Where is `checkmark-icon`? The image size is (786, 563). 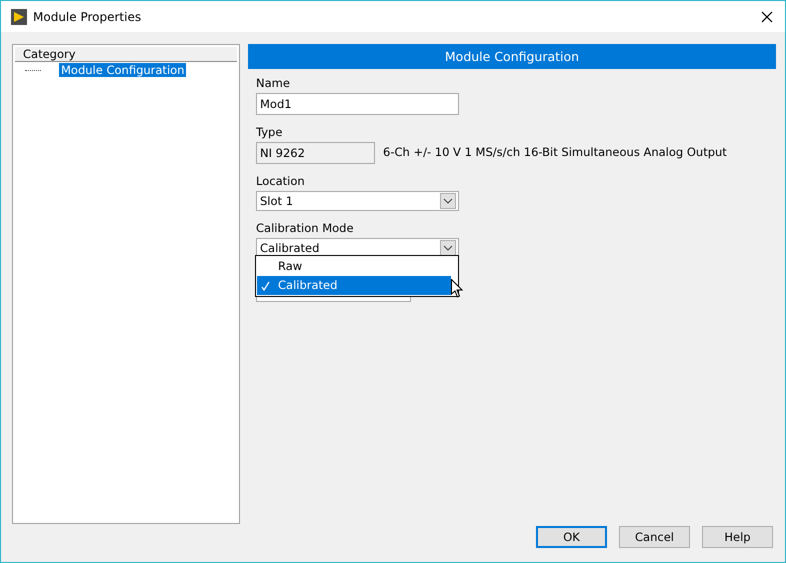
checkmark-icon is located at coordinates (265, 285).